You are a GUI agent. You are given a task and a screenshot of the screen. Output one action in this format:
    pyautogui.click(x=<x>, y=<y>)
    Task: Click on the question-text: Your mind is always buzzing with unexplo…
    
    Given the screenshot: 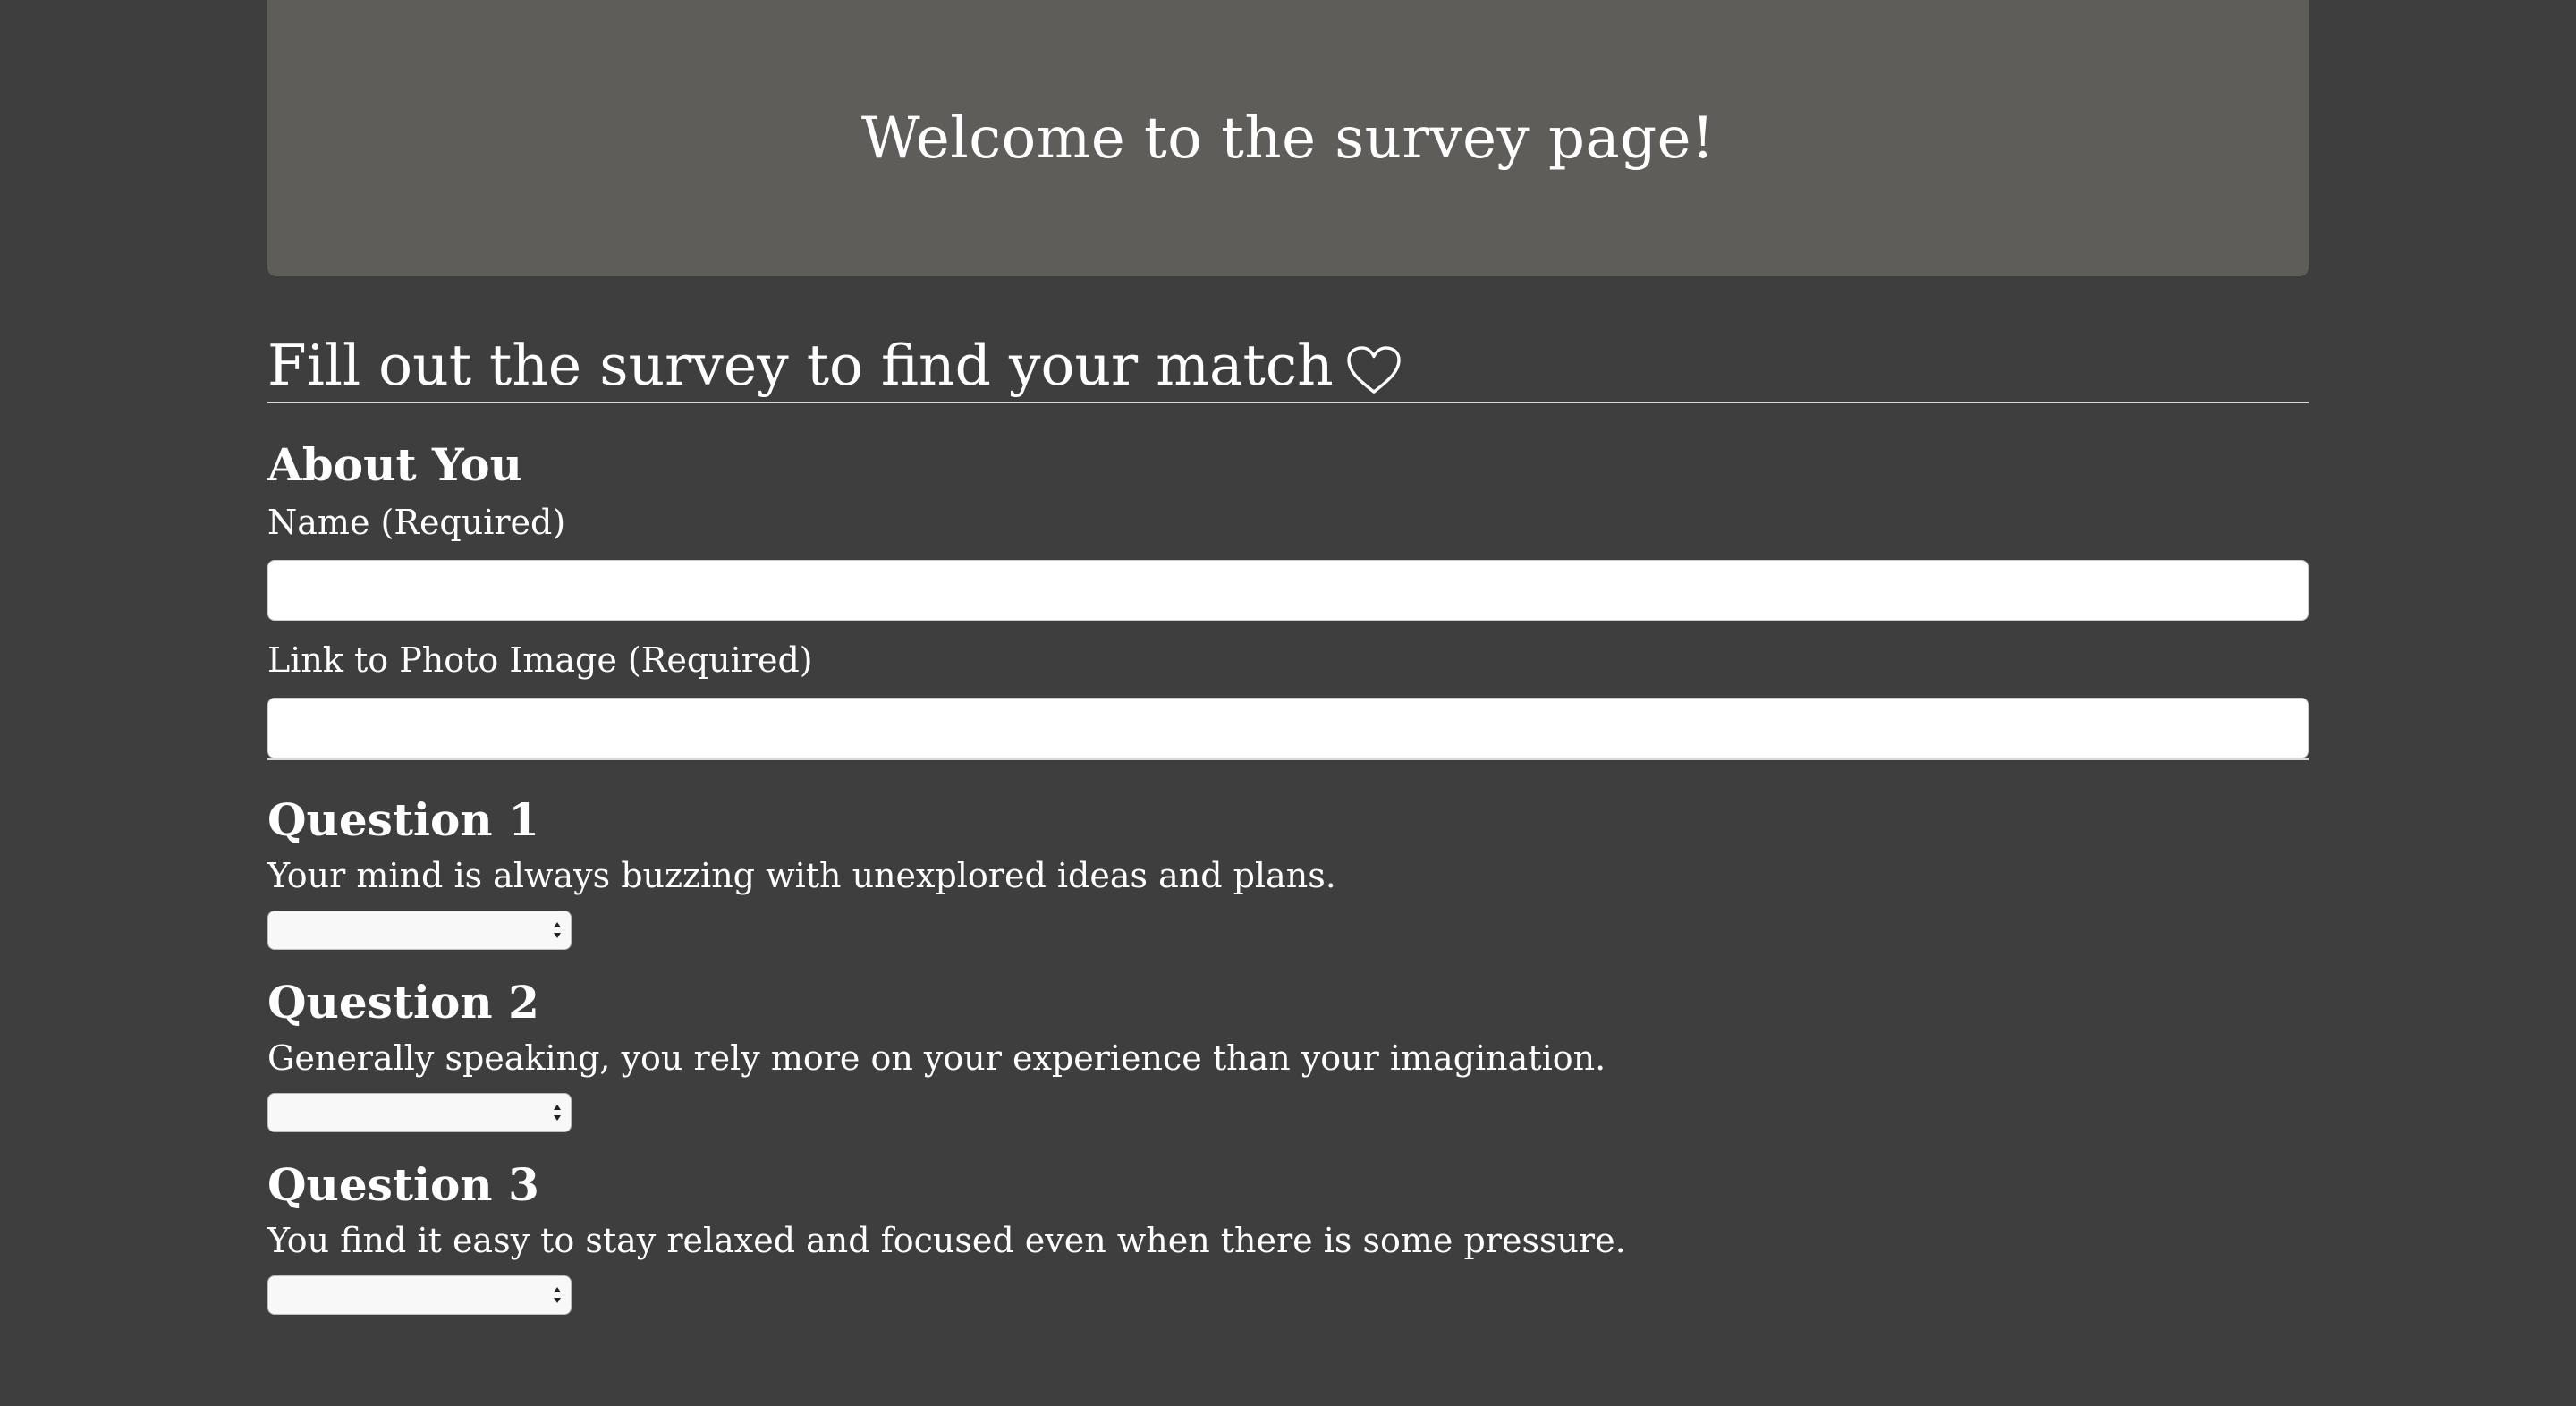 What is the action you would take?
    pyautogui.click(x=801, y=876)
    